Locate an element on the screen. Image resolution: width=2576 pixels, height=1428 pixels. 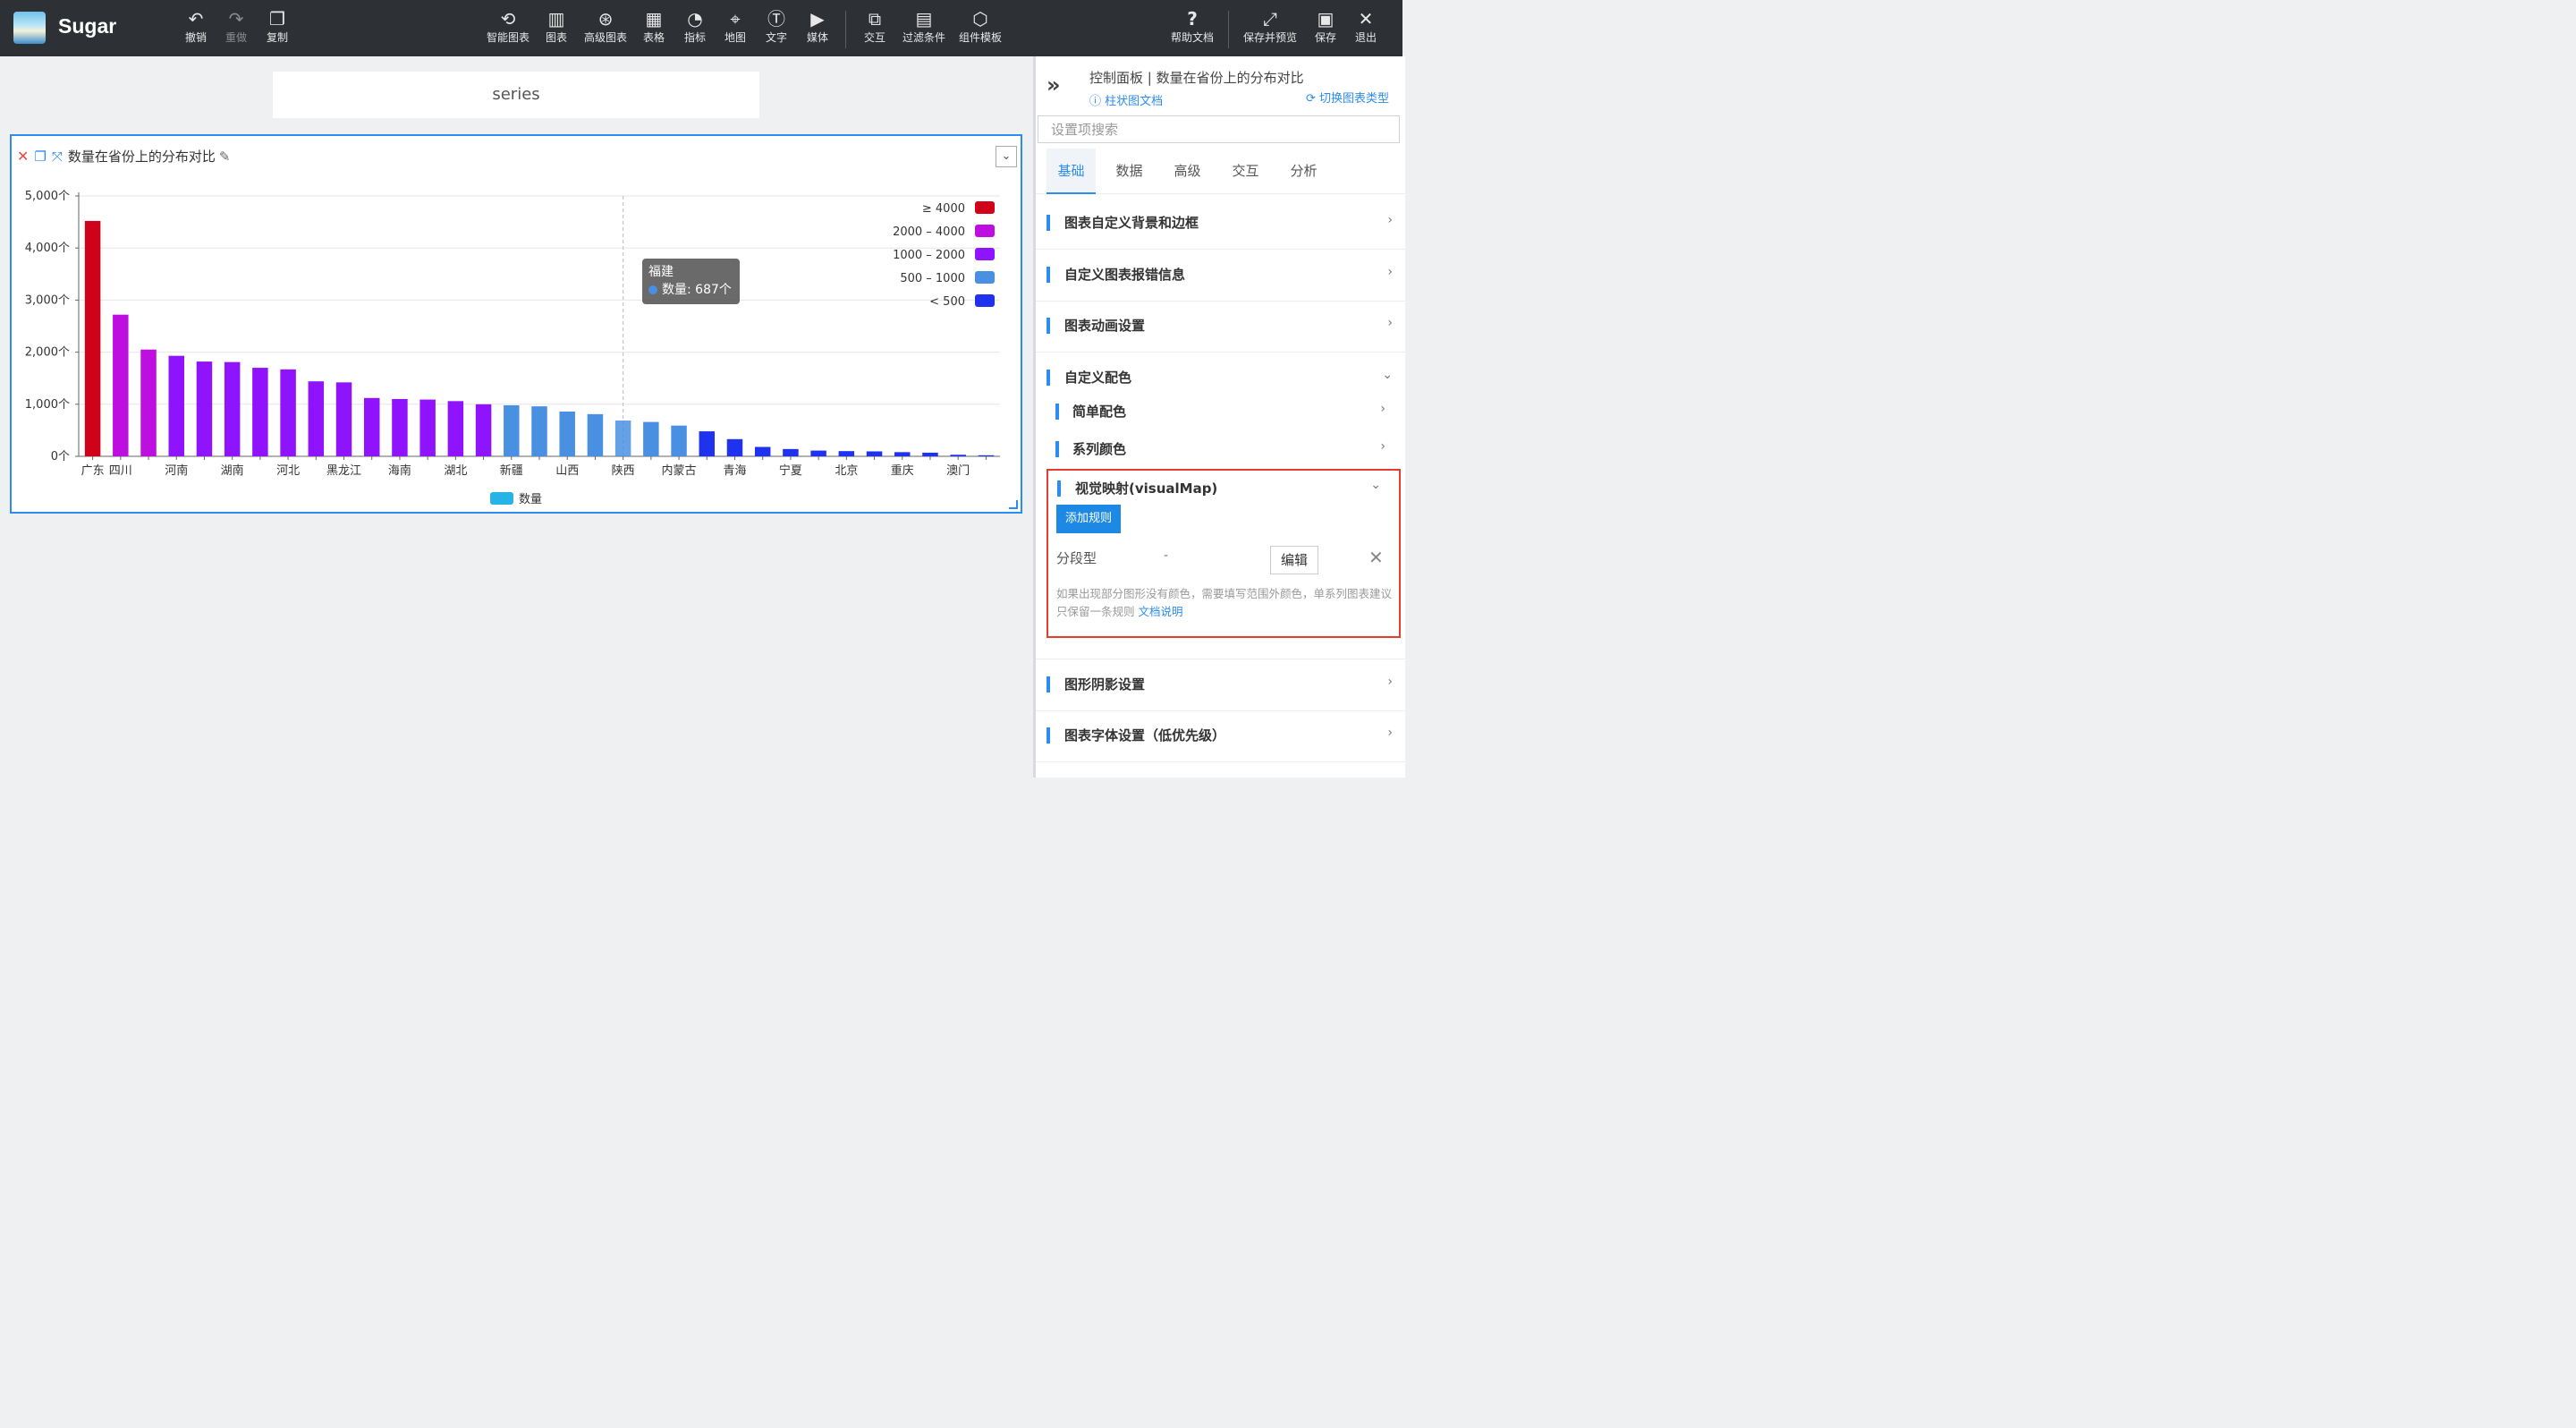
save-preview-button: ⤢ 保存并预览 is located at coordinates (1270, 29).